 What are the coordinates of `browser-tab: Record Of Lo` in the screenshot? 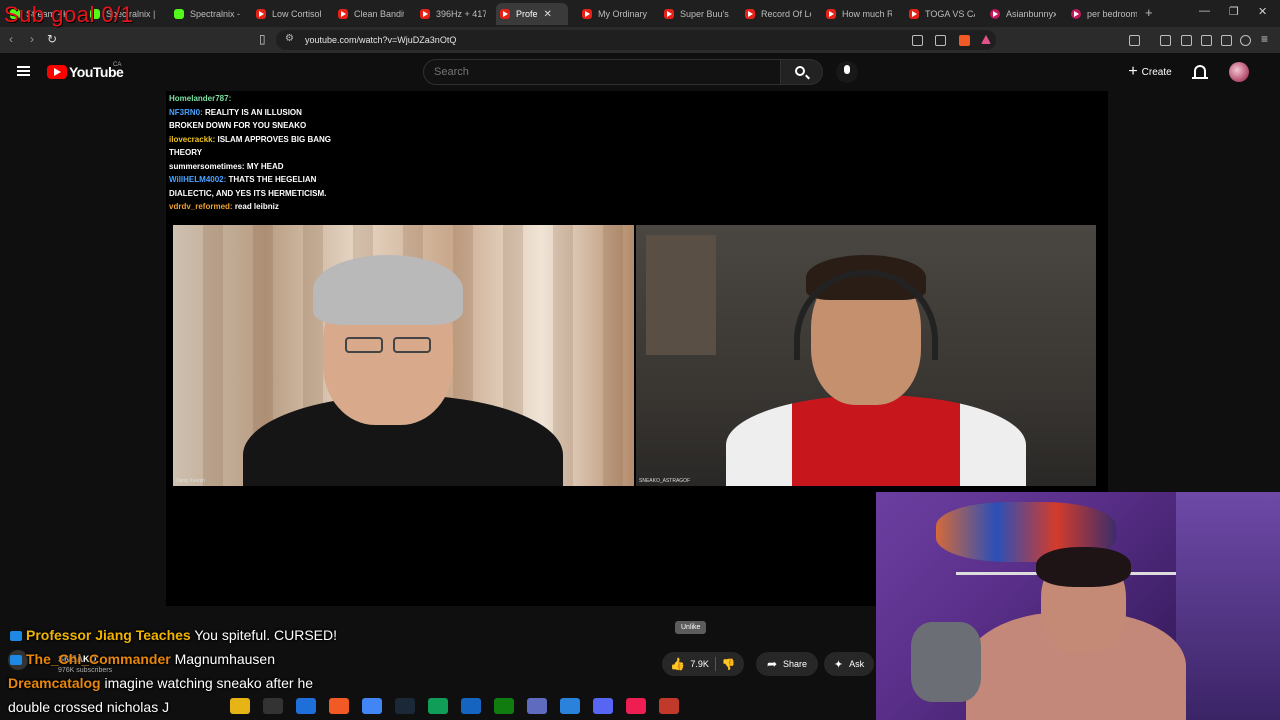 It's located at (776, 14).